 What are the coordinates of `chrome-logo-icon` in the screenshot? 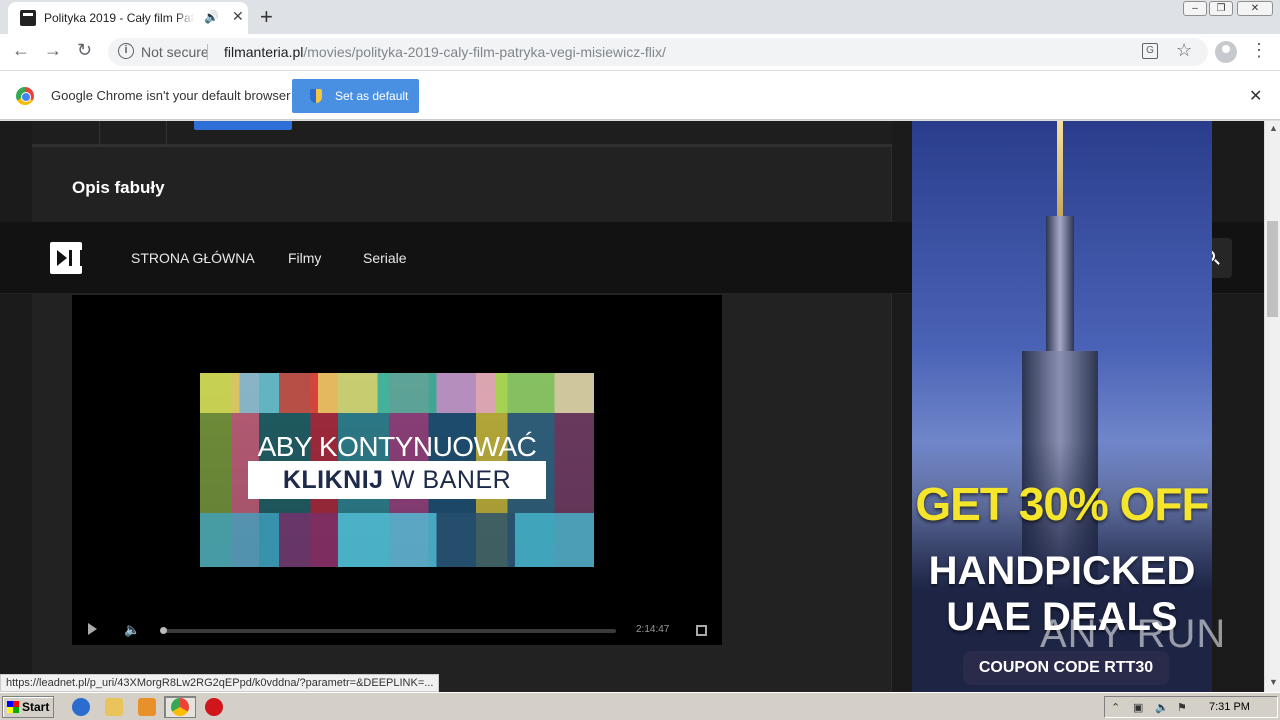 It's located at (25, 96).